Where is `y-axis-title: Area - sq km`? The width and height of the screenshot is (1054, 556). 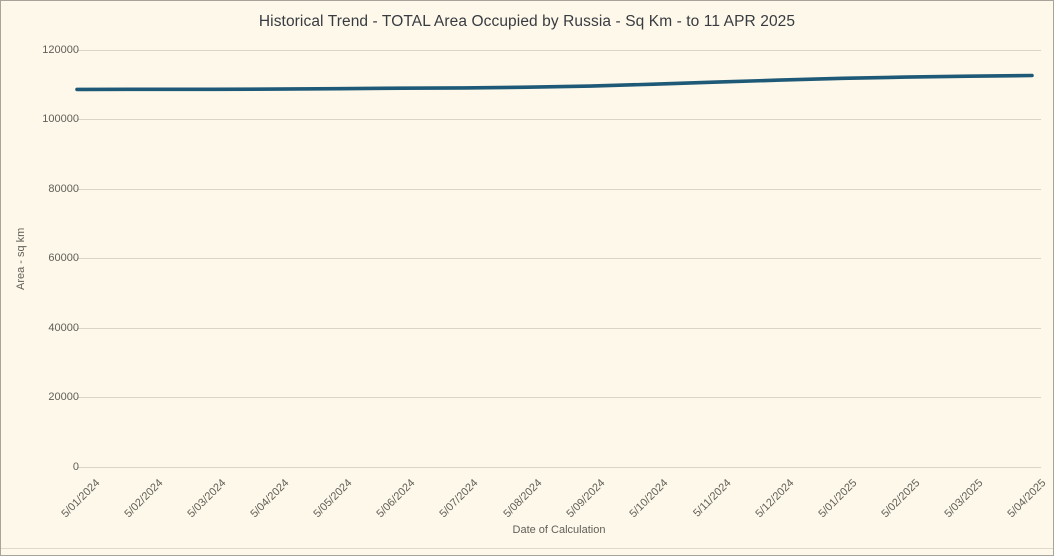 y-axis-title: Area - sq km is located at coordinates (21, 258).